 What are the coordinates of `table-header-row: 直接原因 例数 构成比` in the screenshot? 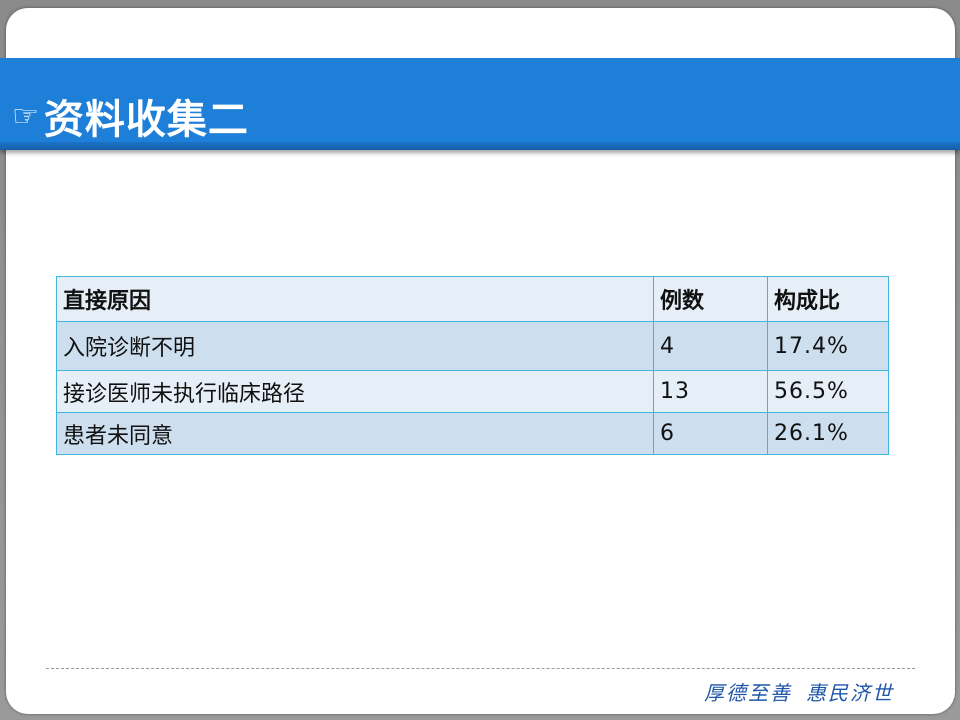 It's located at (472, 299).